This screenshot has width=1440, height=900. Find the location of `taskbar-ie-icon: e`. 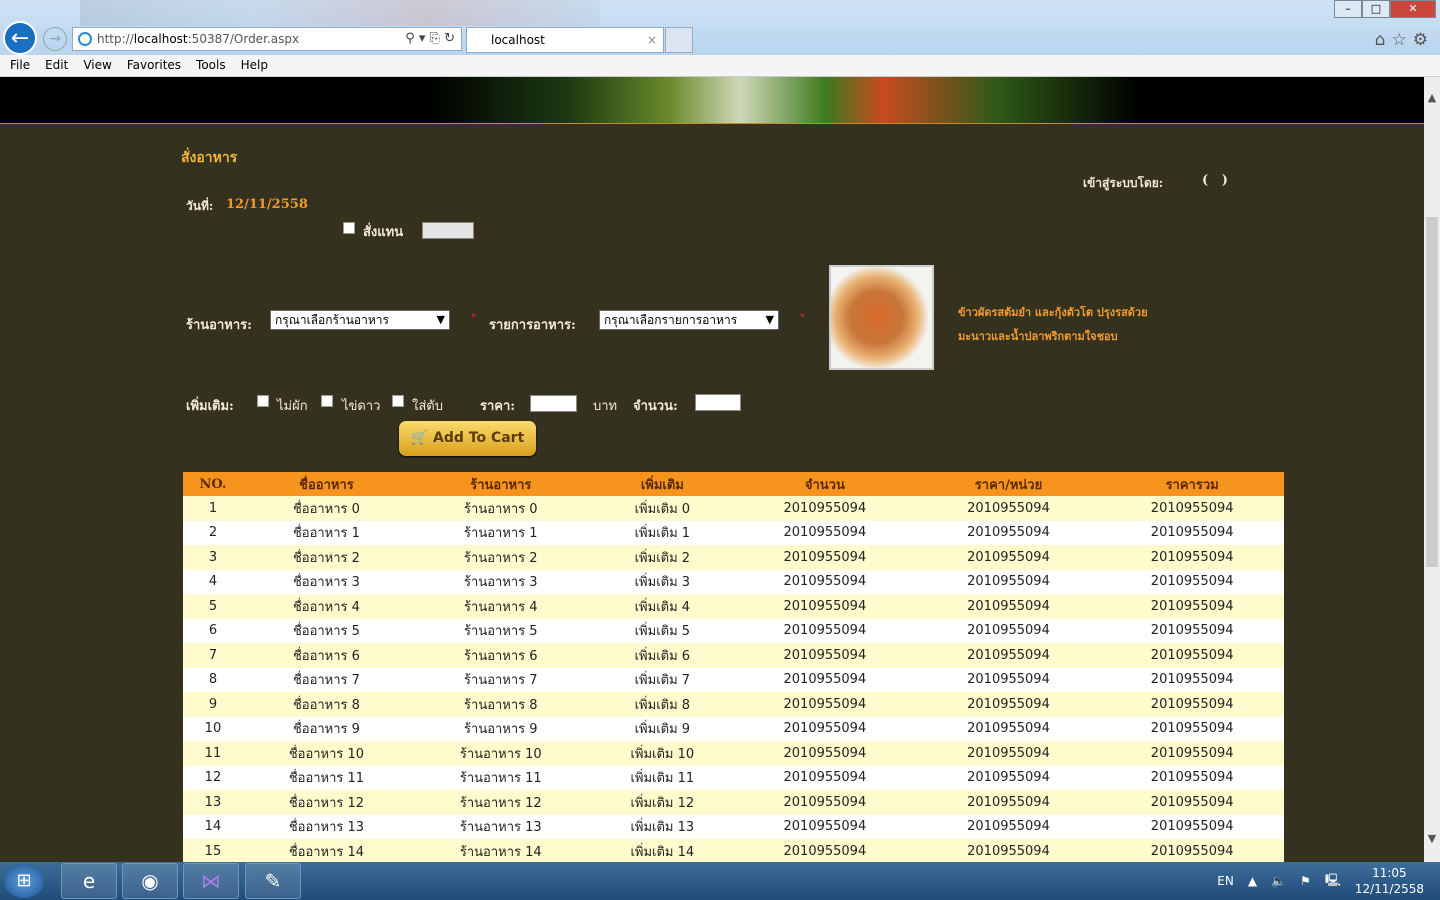

taskbar-ie-icon: e is located at coordinates (89, 881).